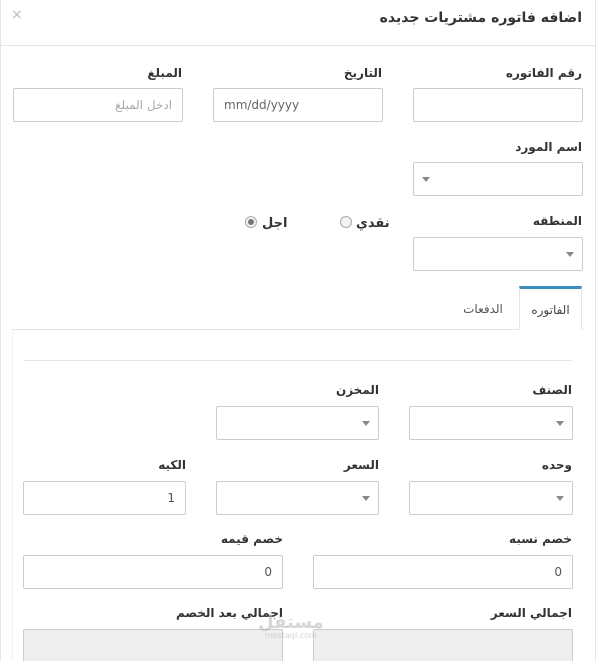 The width and height of the screenshot is (596, 661). What do you see at coordinates (548, 147) in the screenshot?
I see `supplier-label: اسم المورد` at bounding box center [548, 147].